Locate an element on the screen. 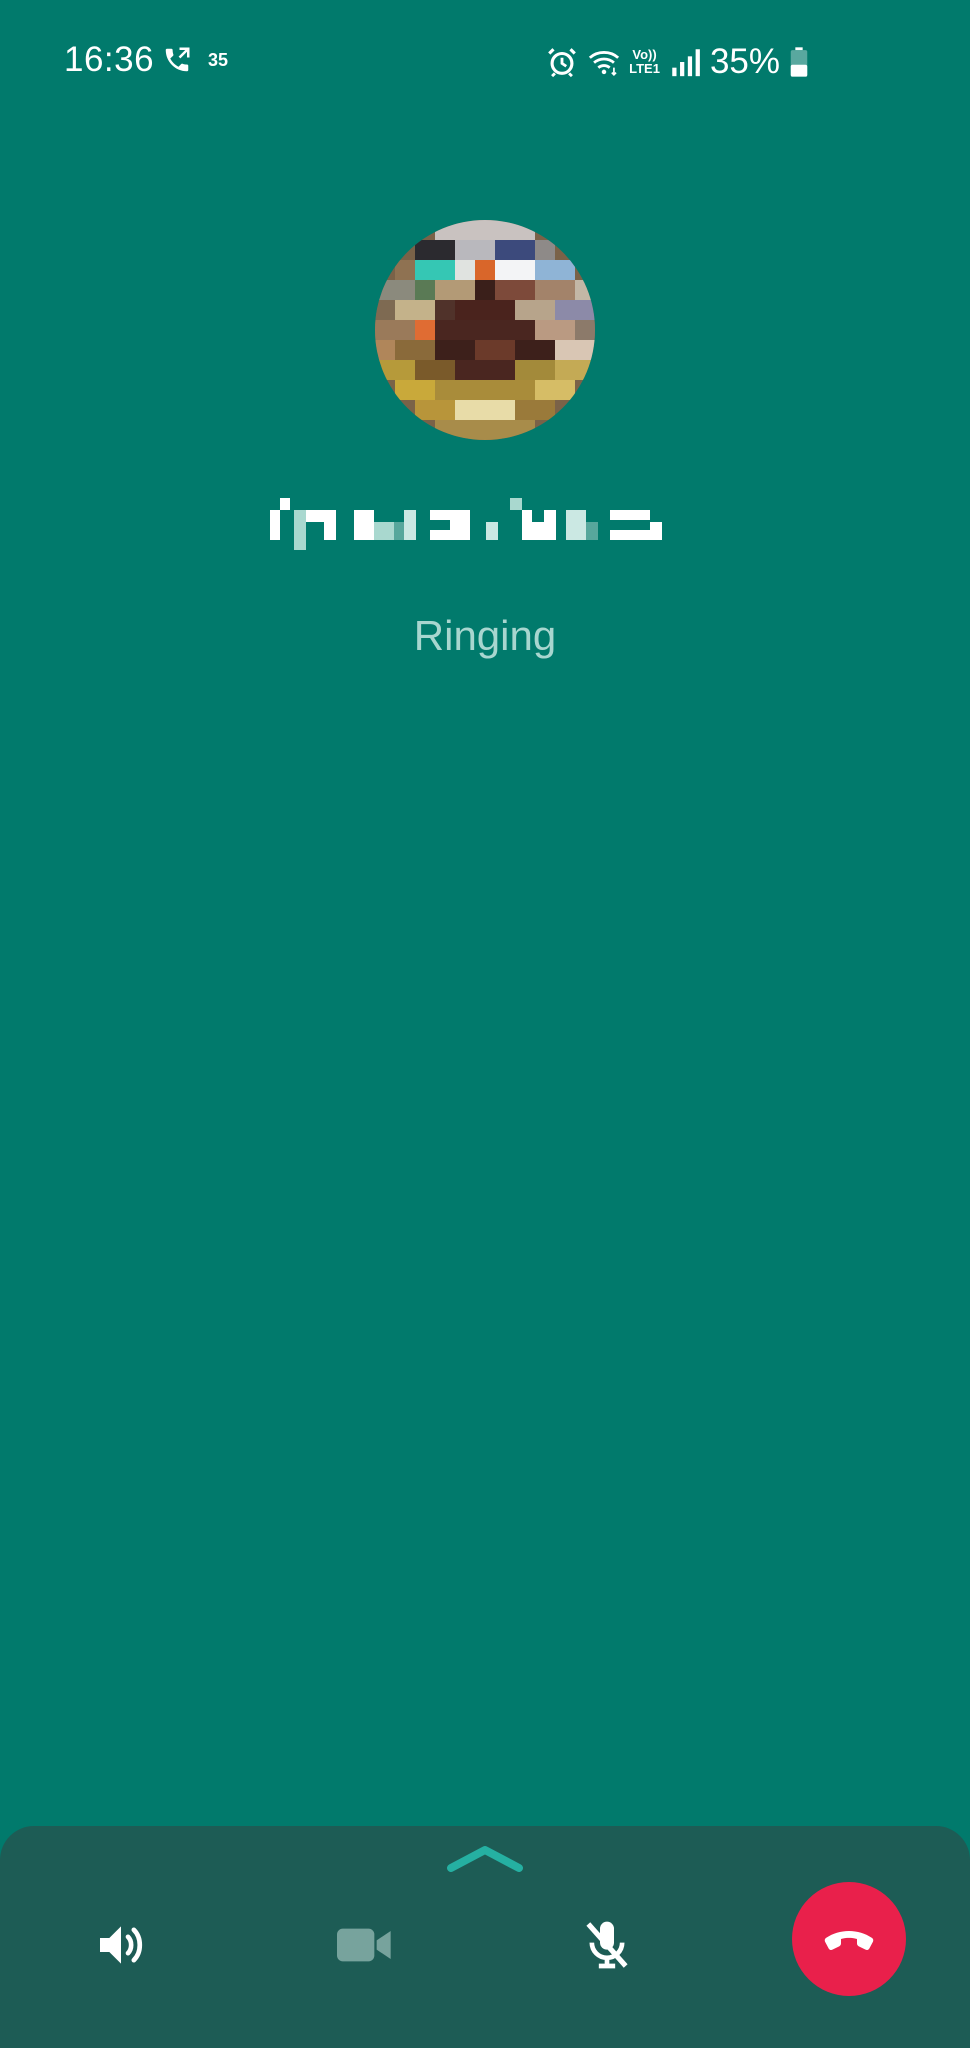 The image size is (970, 2048). contact-avatar is located at coordinates (485, 330).